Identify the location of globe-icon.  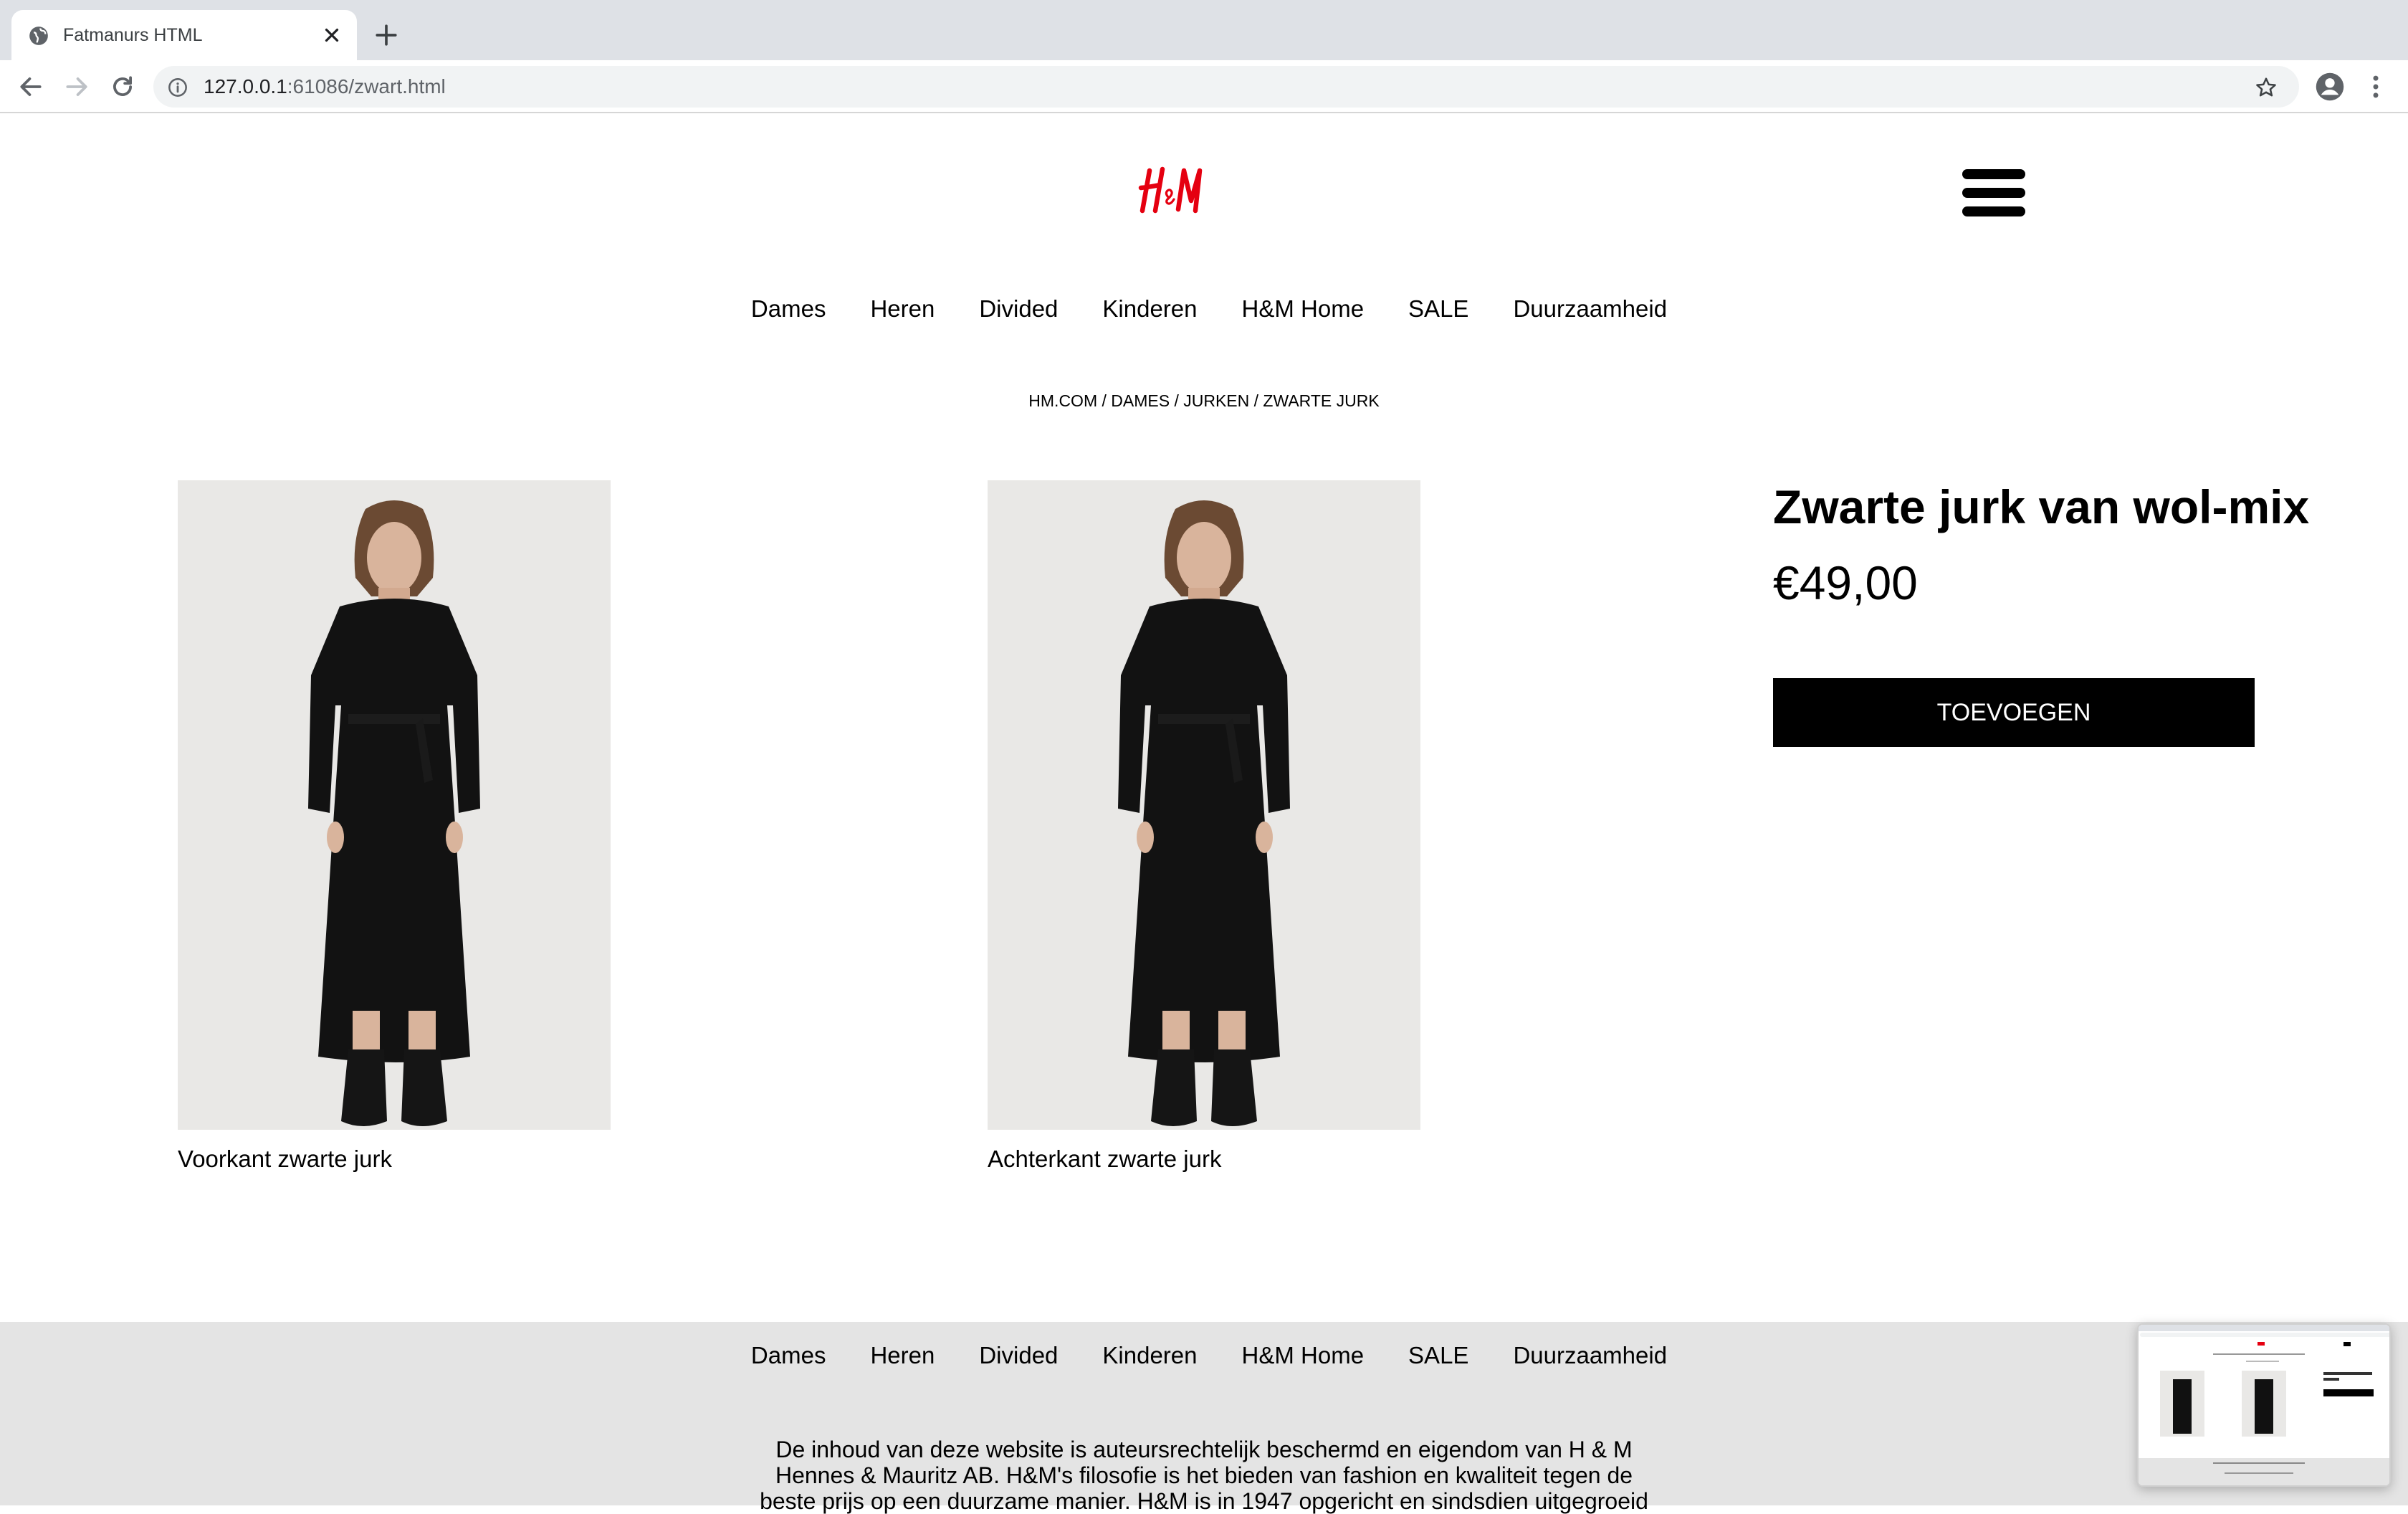
(38, 36).